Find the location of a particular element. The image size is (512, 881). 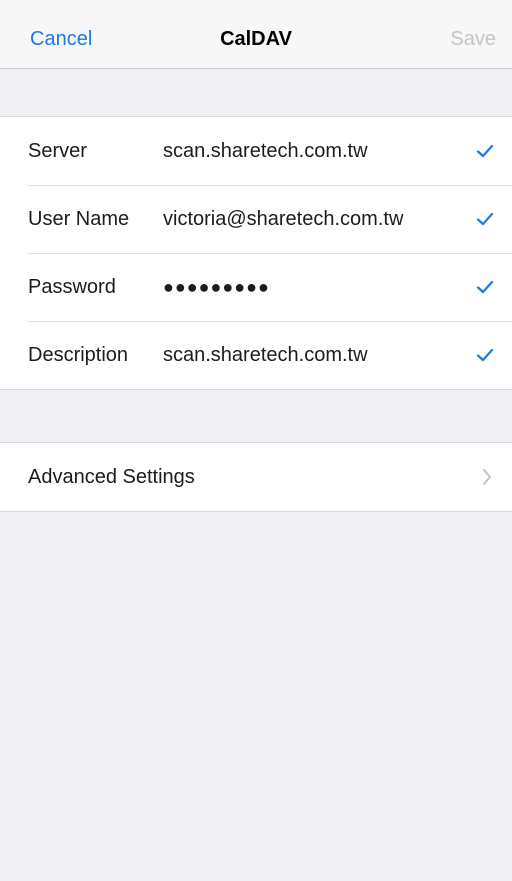

chevron-right-icon is located at coordinates (487, 477).